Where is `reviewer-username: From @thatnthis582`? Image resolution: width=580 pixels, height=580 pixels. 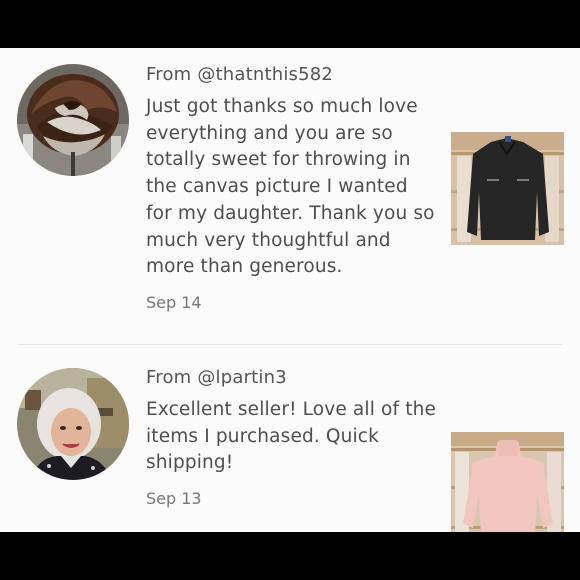 reviewer-username: From @thatnthis582 is located at coordinates (291, 75).